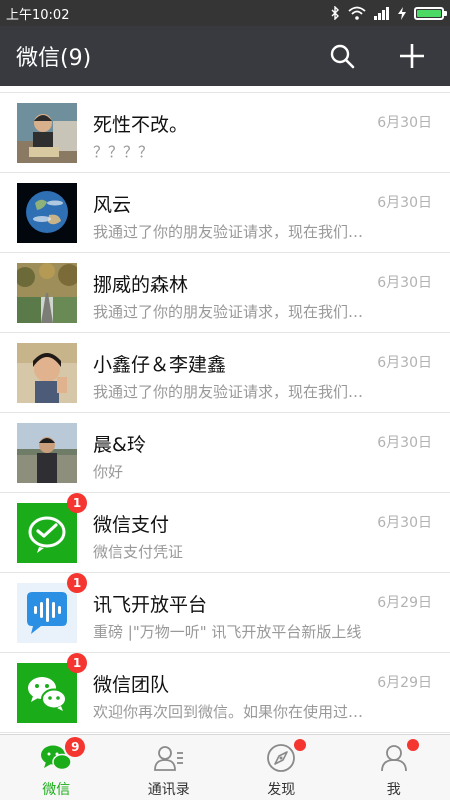 The height and width of the screenshot is (800, 450). What do you see at coordinates (225, 693) in the screenshot?
I see `chat-row: 1 微信团队 6月29日 欢迎你再次回到微信。如果你在使用过程中有任何问题` at bounding box center [225, 693].